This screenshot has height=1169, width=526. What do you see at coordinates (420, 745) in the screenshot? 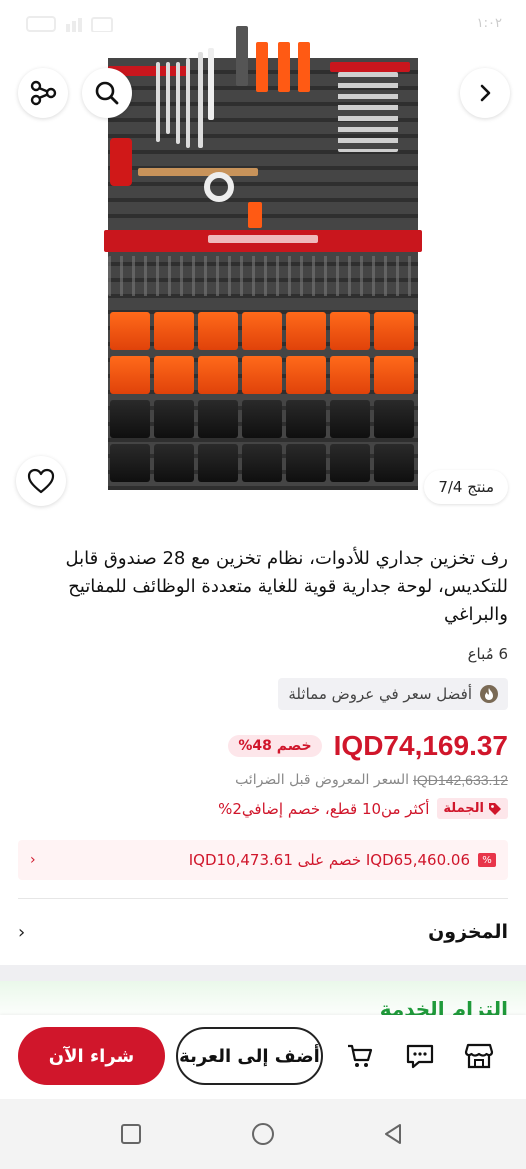
I see `current-price: IQD74,169.37` at bounding box center [420, 745].